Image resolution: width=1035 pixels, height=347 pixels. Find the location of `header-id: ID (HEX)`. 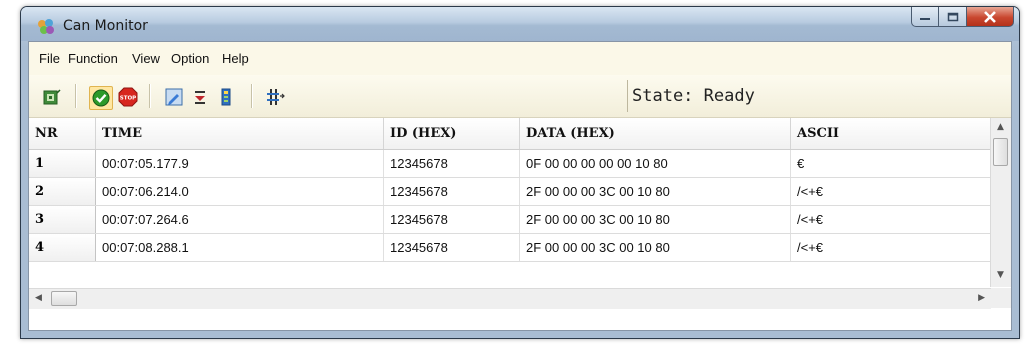

header-id: ID (HEX) is located at coordinates (452, 133).